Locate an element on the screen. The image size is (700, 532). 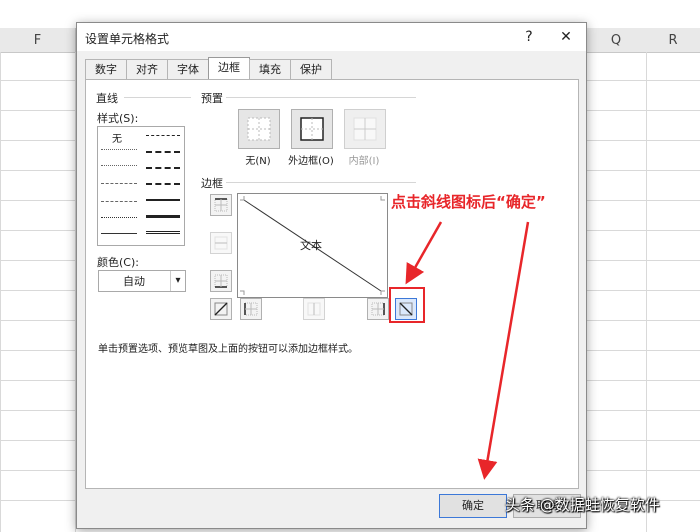
watermark: 头条 @数据蛙恢复软件 is located at coordinates (582, 505).